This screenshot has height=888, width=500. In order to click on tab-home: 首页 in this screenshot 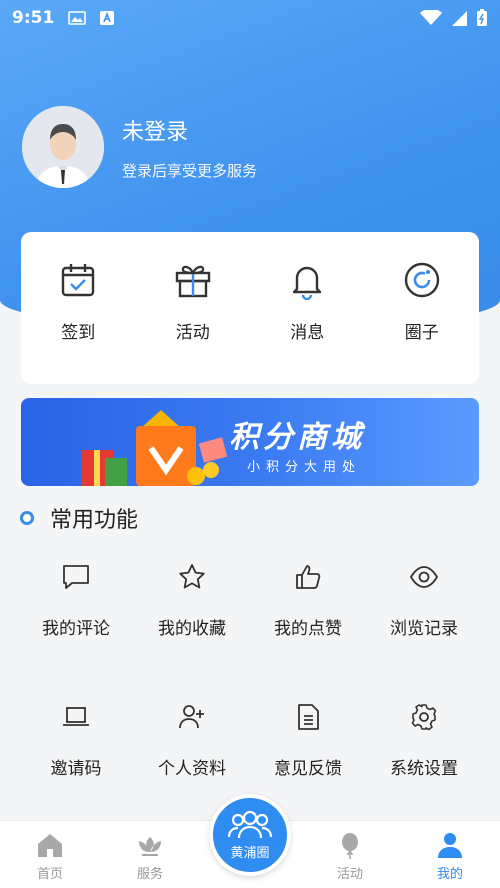, I will do `click(50, 854)`.